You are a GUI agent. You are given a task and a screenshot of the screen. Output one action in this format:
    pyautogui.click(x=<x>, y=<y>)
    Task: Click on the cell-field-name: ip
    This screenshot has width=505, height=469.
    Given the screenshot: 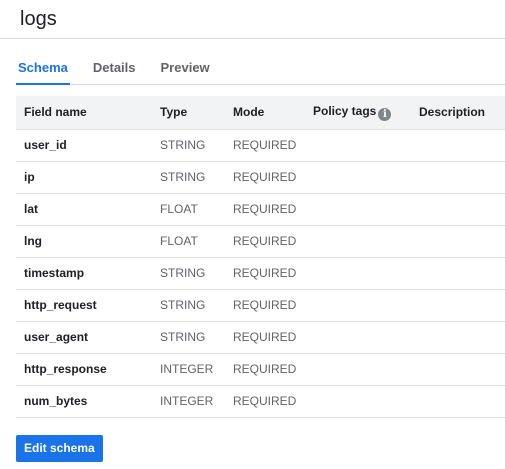 What is the action you would take?
    pyautogui.click(x=84, y=177)
    